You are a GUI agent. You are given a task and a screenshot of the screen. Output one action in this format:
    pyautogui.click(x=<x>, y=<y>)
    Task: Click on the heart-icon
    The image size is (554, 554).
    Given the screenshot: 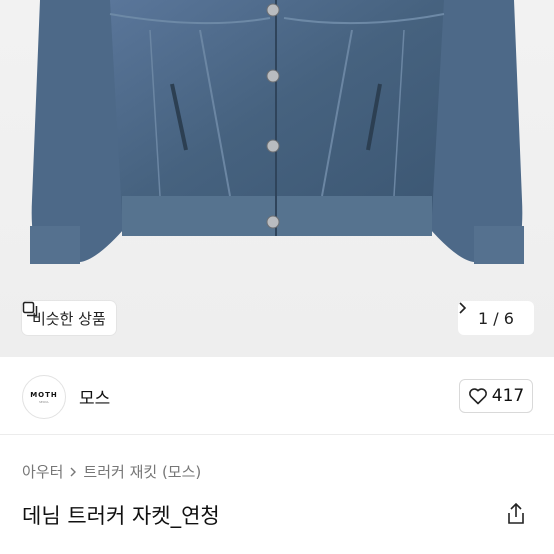 What is the action you would take?
    pyautogui.click(x=477, y=396)
    